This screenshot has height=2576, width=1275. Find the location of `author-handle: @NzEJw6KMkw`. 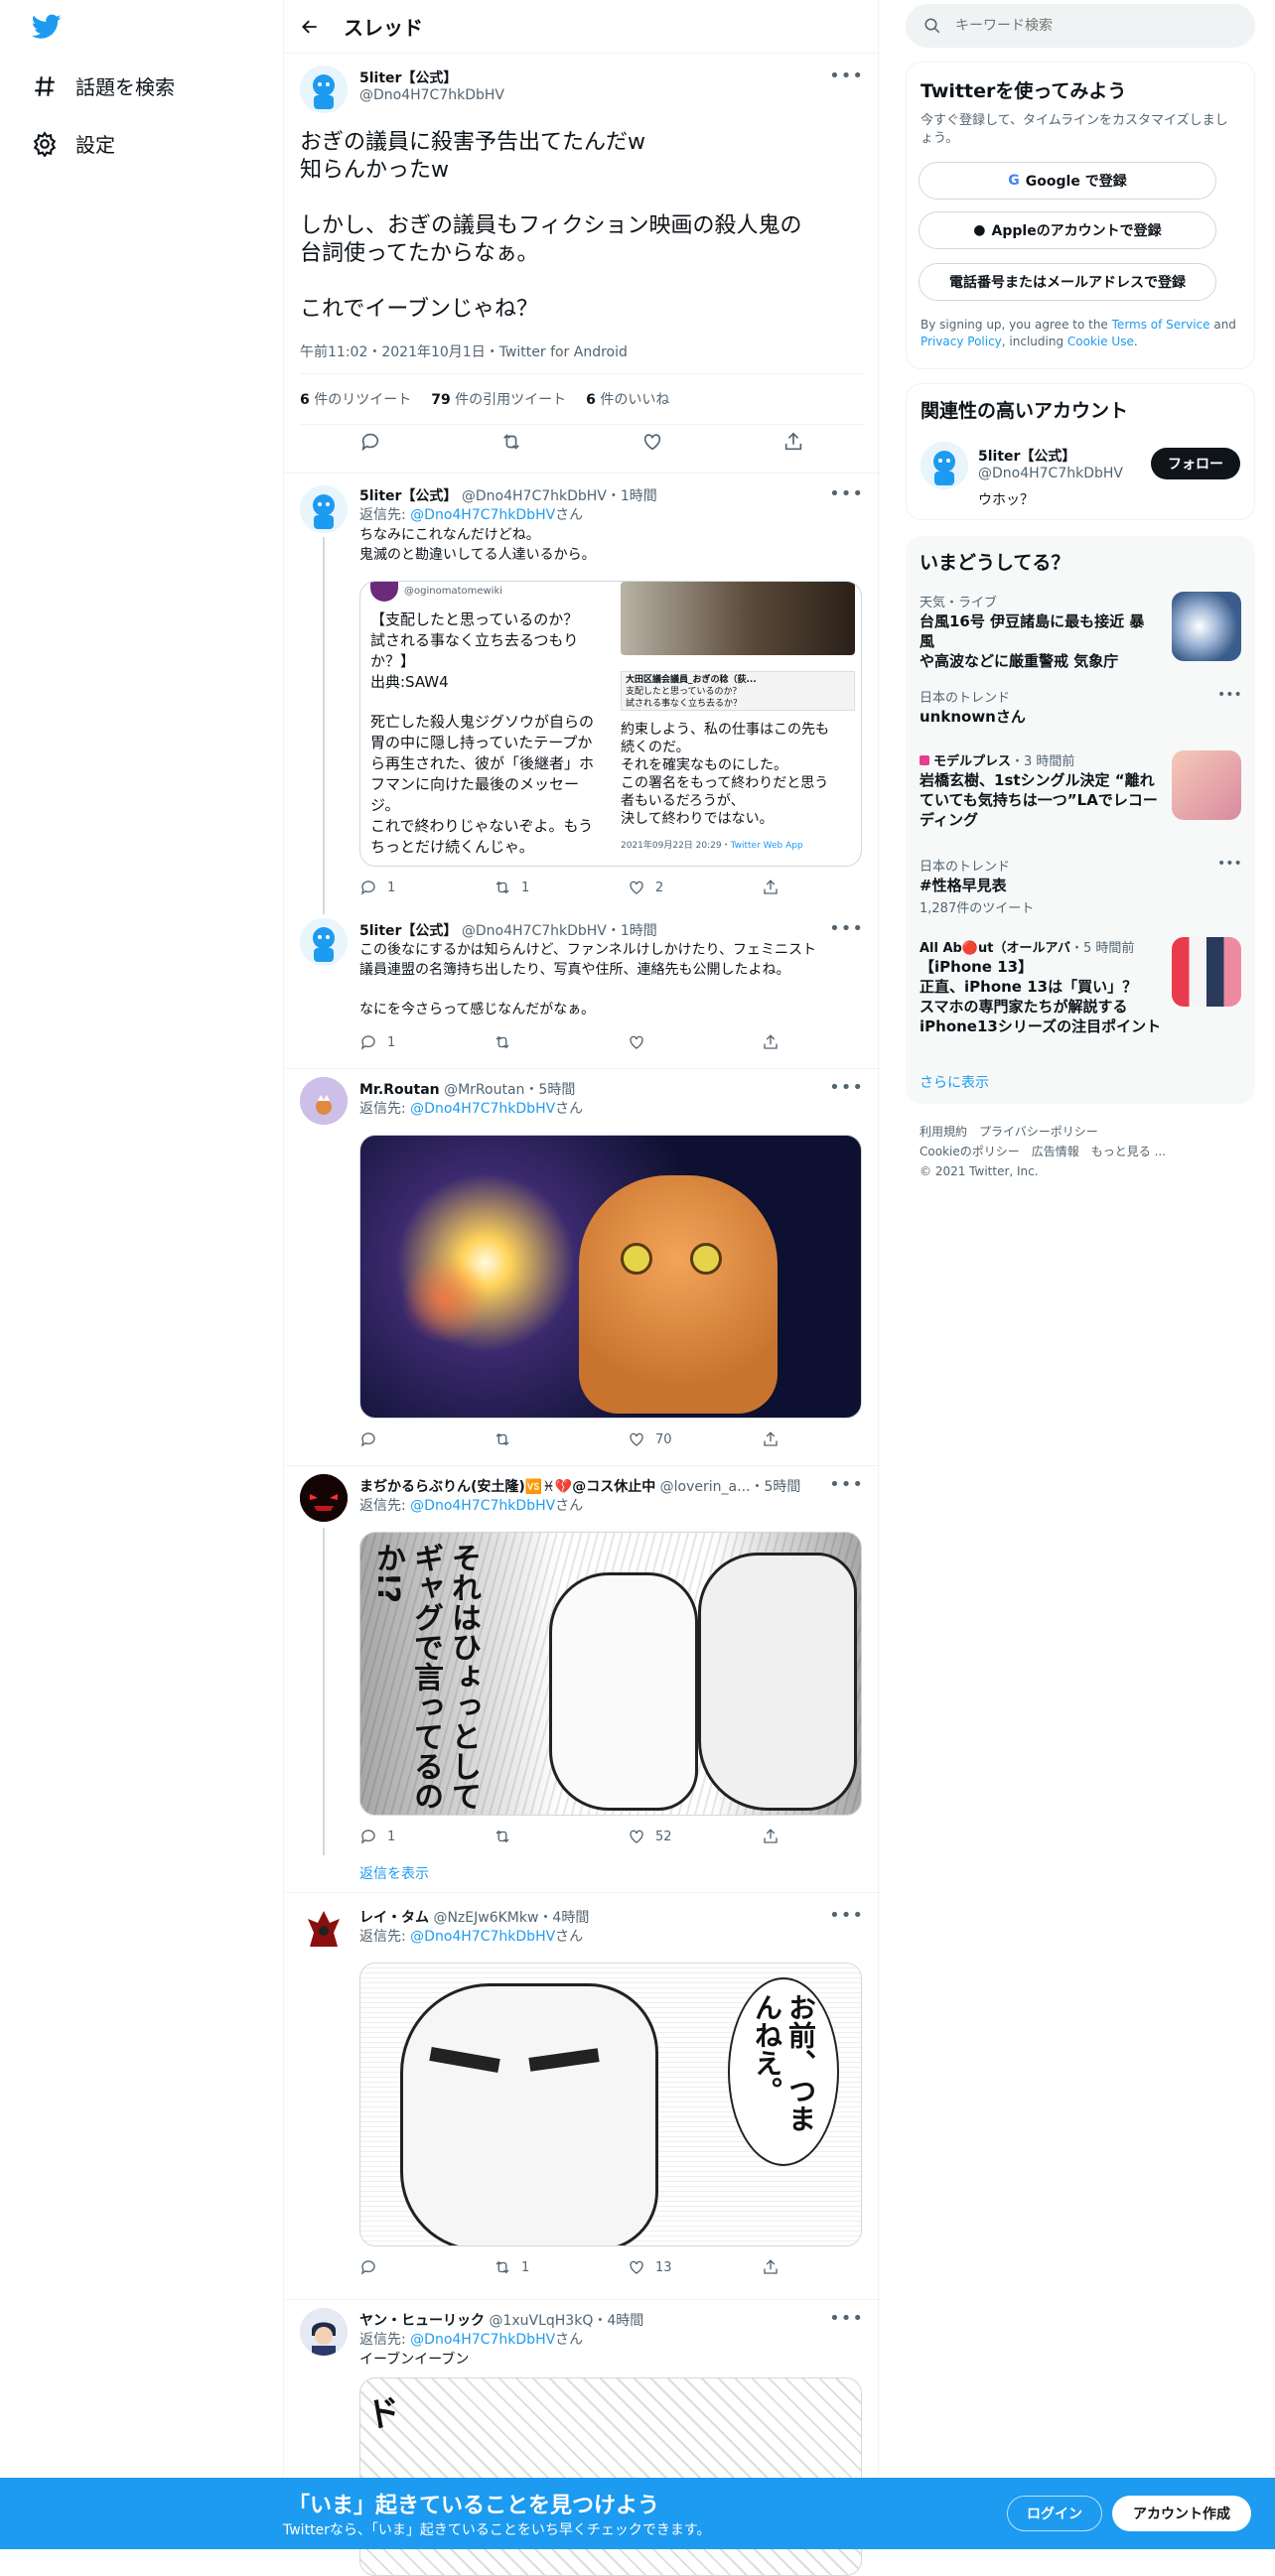

author-handle: @NzEJw6KMkw is located at coordinates (485, 1918).